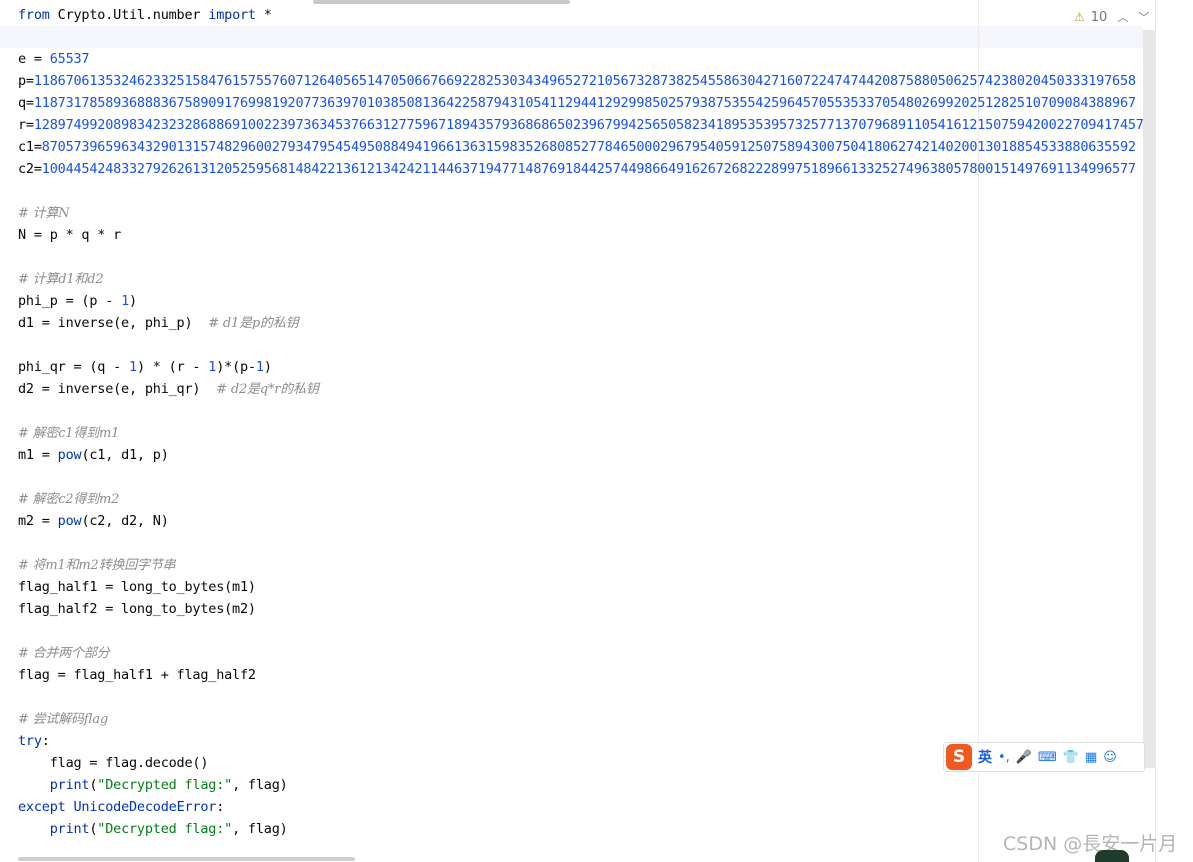 Image resolution: width=1193 pixels, height=862 pixels. I want to click on comment: # 合并两个部分, so click(64, 653).